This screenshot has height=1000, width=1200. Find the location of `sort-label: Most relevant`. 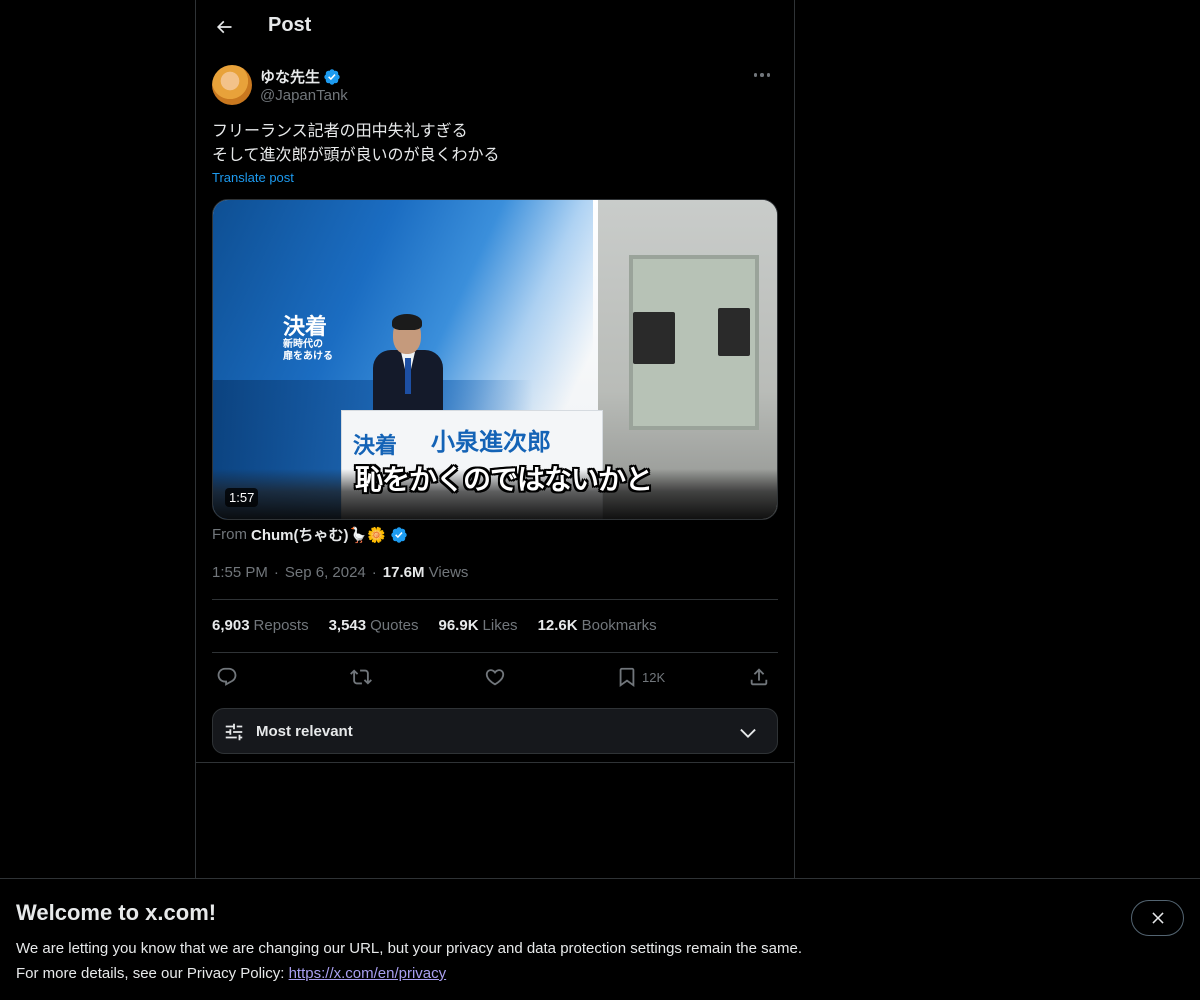

sort-label: Most relevant is located at coordinates (304, 731).